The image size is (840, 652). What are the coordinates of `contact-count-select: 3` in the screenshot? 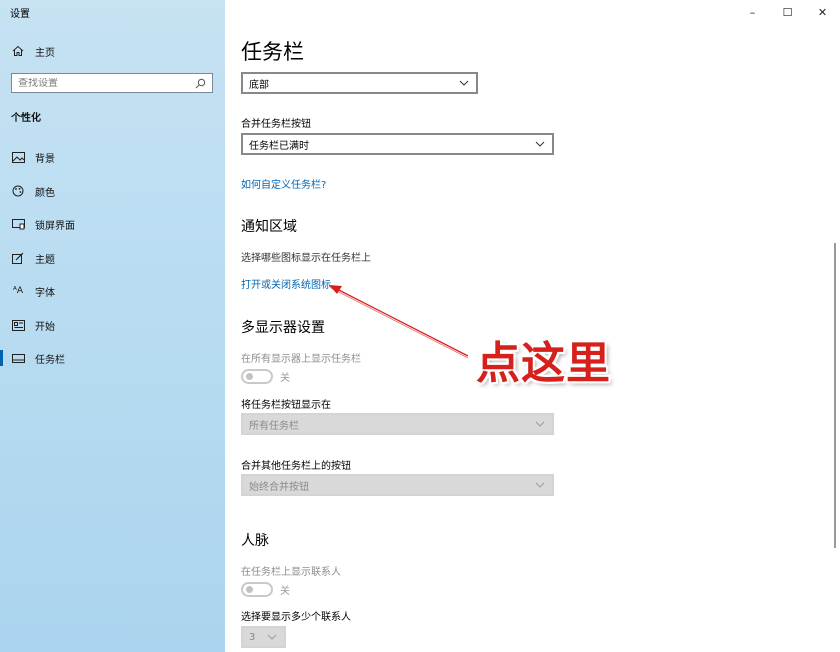 It's located at (263, 637).